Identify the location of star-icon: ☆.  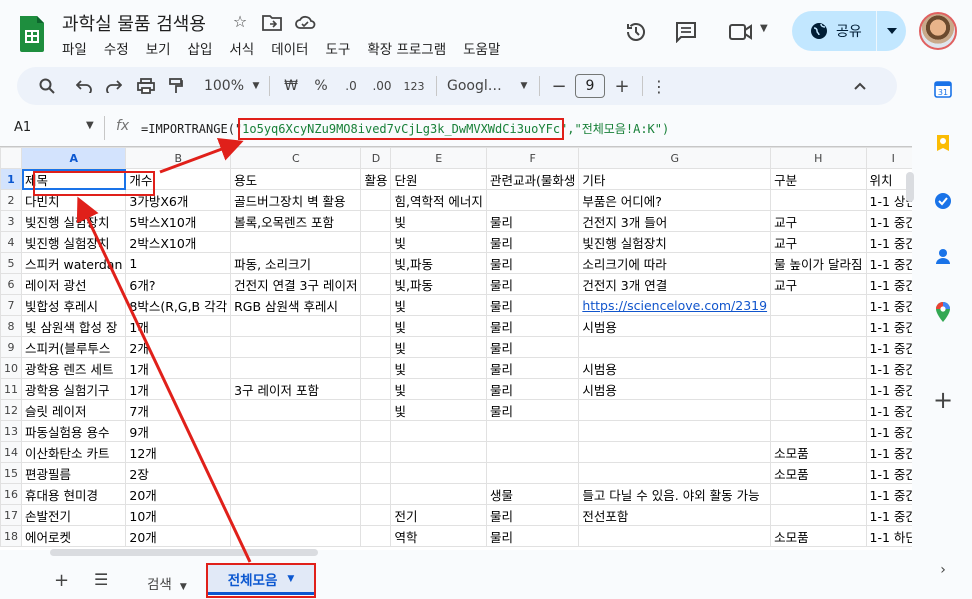
(240, 22).